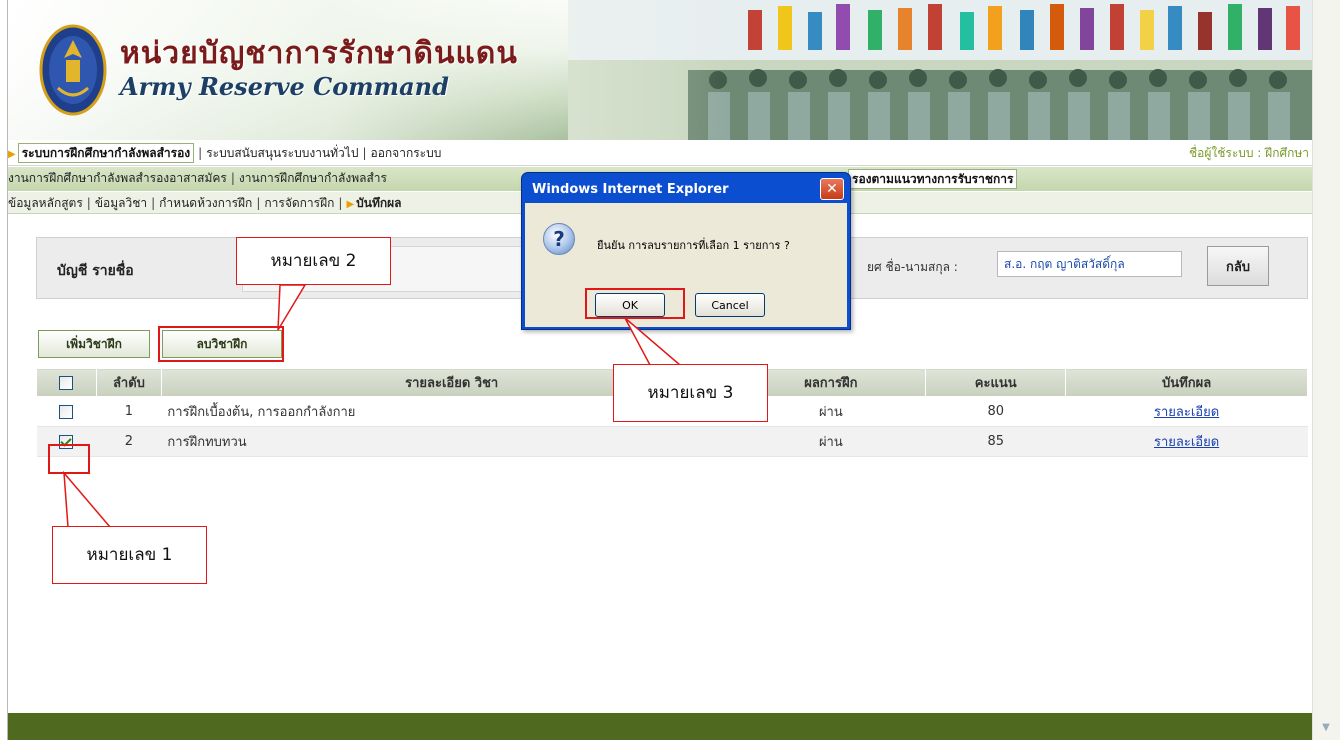 This screenshot has width=1340, height=740. What do you see at coordinates (832, 189) in the screenshot?
I see `dialog-close-button: ✕` at bounding box center [832, 189].